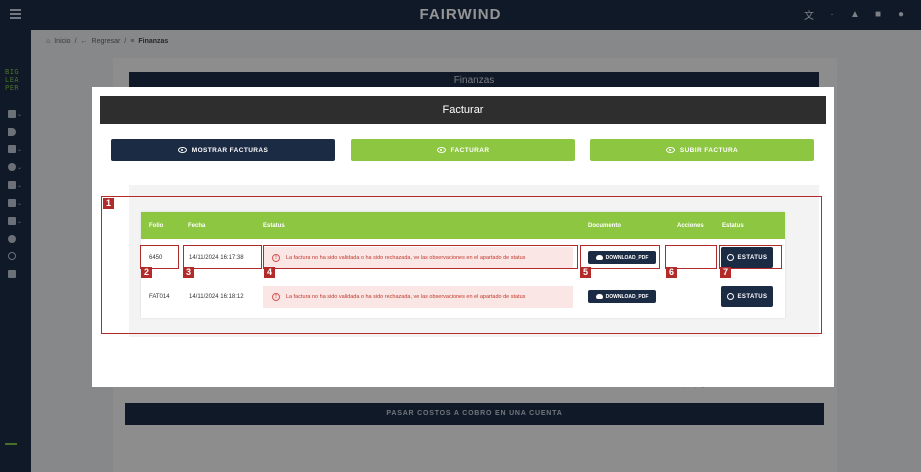 The height and width of the screenshot is (472, 921). What do you see at coordinates (108, 203) in the screenshot?
I see `annotation-label-1: 1` at bounding box center [108, 203].